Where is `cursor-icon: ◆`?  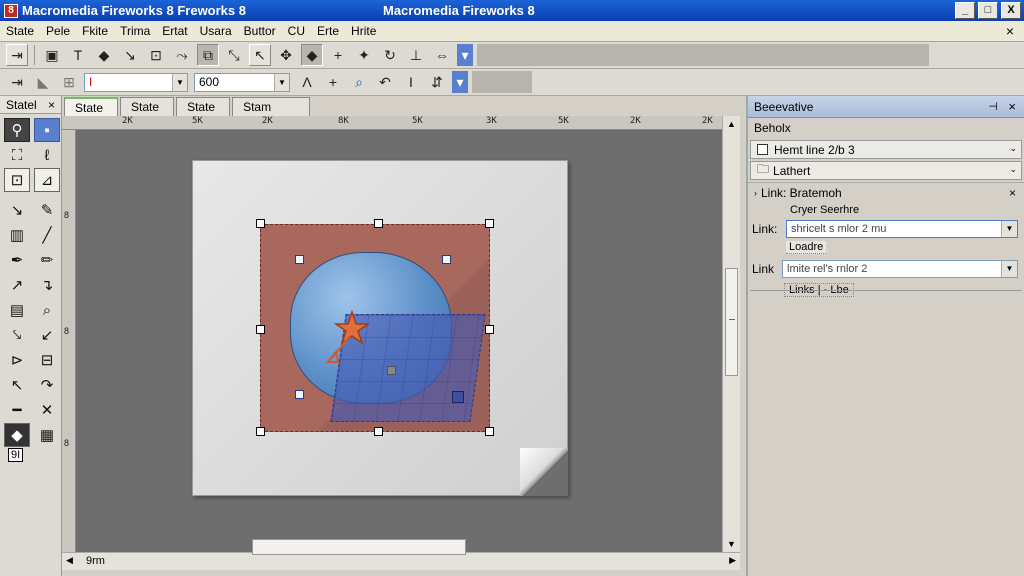
cursor-icon: ◆ is located at coordinates (312, 55).